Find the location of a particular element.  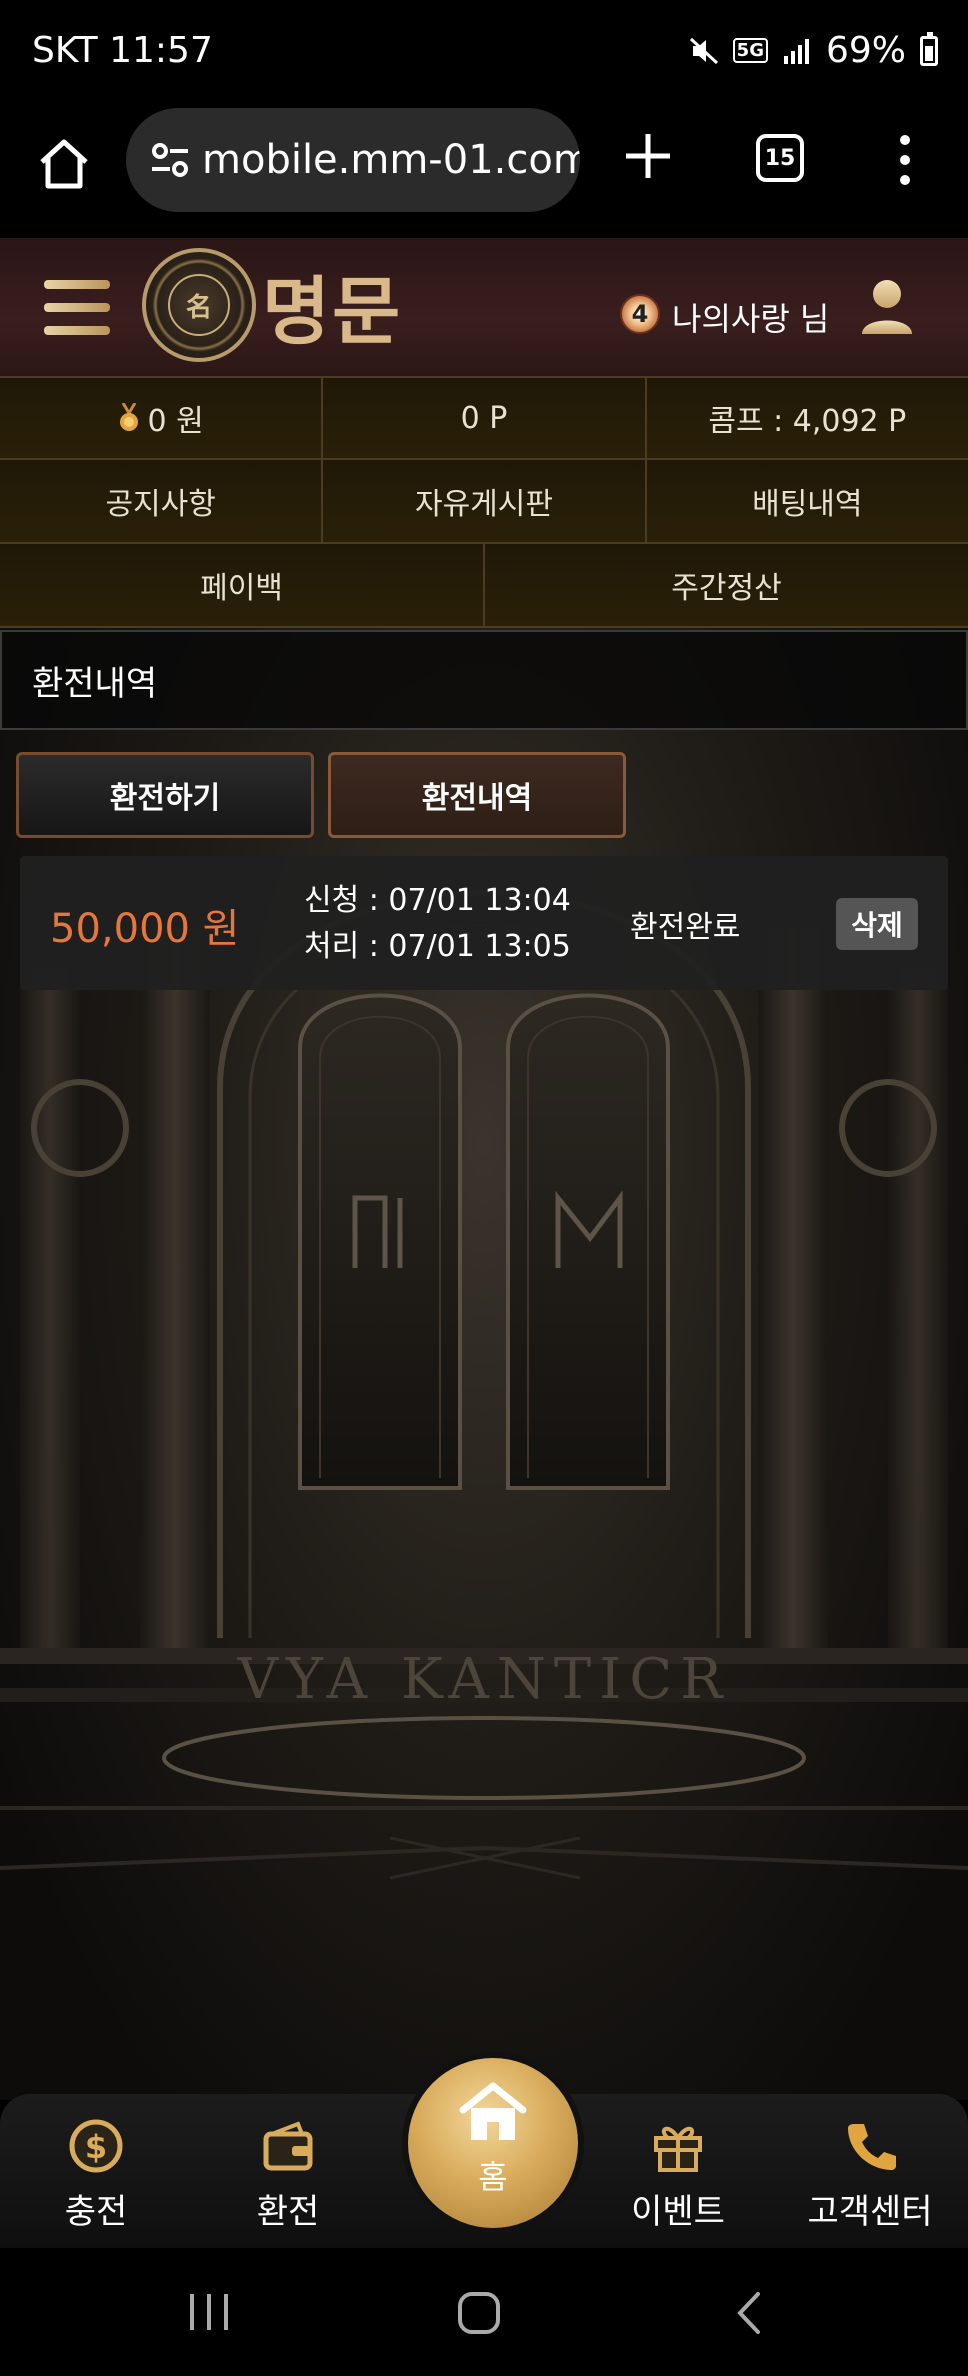

carrier-time: SKT 11:57 is located at coordinates (122, 50).